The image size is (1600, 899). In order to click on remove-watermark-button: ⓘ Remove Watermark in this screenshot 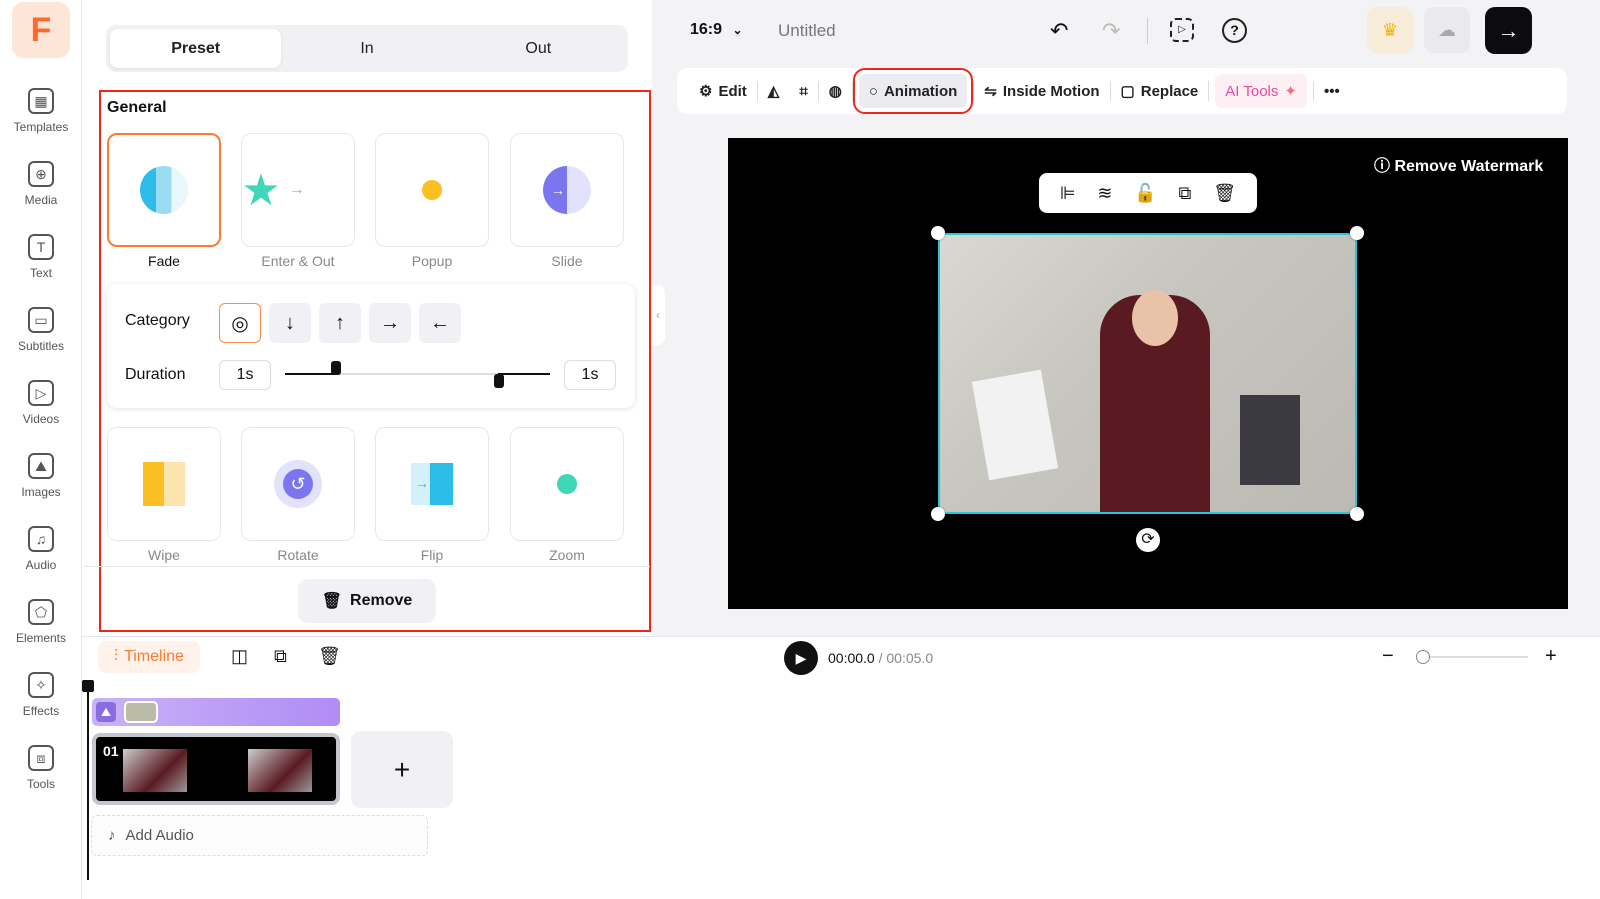, I will do `click(1458, 164)`.